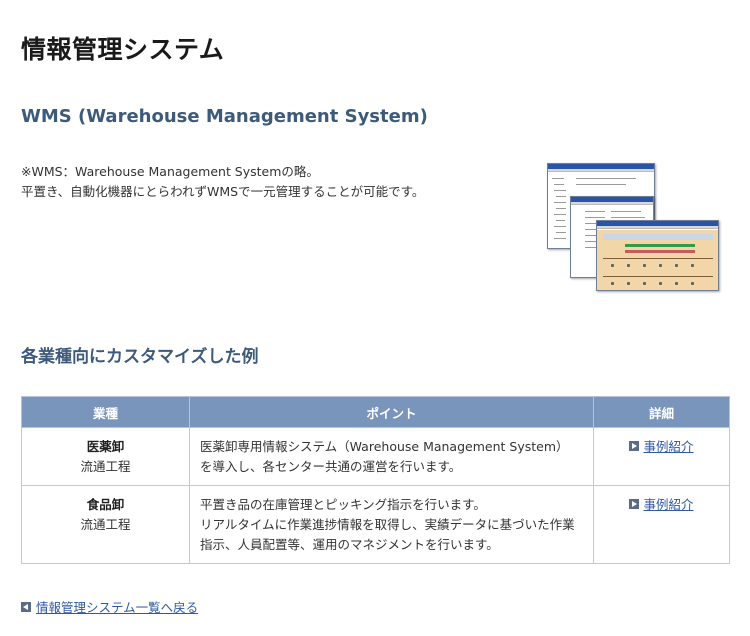 This screenshot has height=636, width=750. What do you see at coordinates (224, 116) in the screenshot?
I see `wms-heading: WMS (Warehouse Management System)` at bounding box center [224, 116].